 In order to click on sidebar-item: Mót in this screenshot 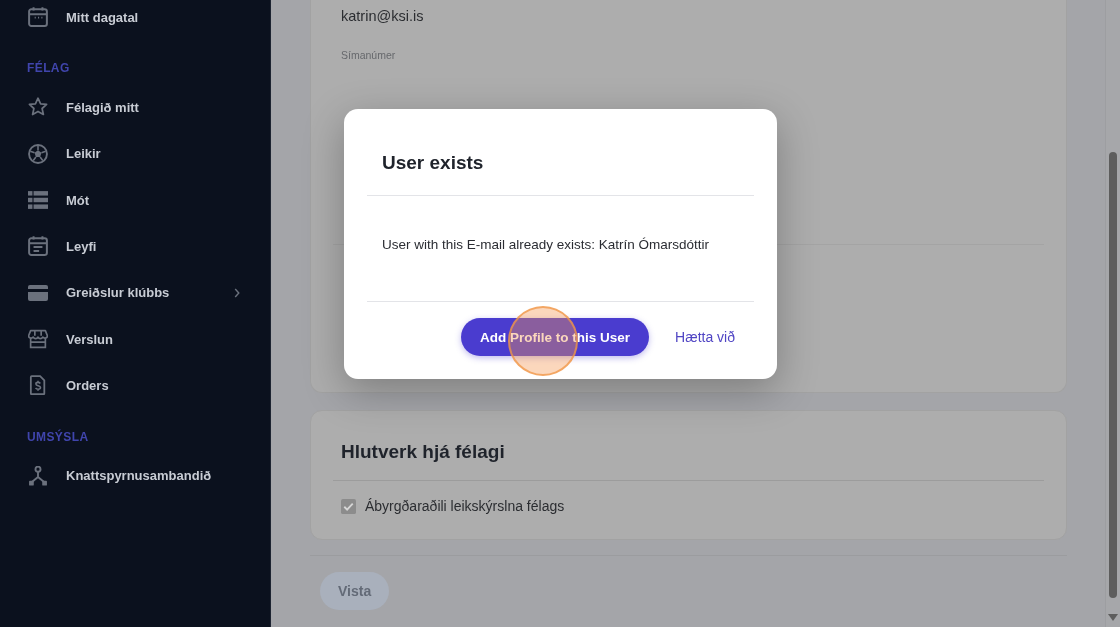, I will do `click(135, 200)`.